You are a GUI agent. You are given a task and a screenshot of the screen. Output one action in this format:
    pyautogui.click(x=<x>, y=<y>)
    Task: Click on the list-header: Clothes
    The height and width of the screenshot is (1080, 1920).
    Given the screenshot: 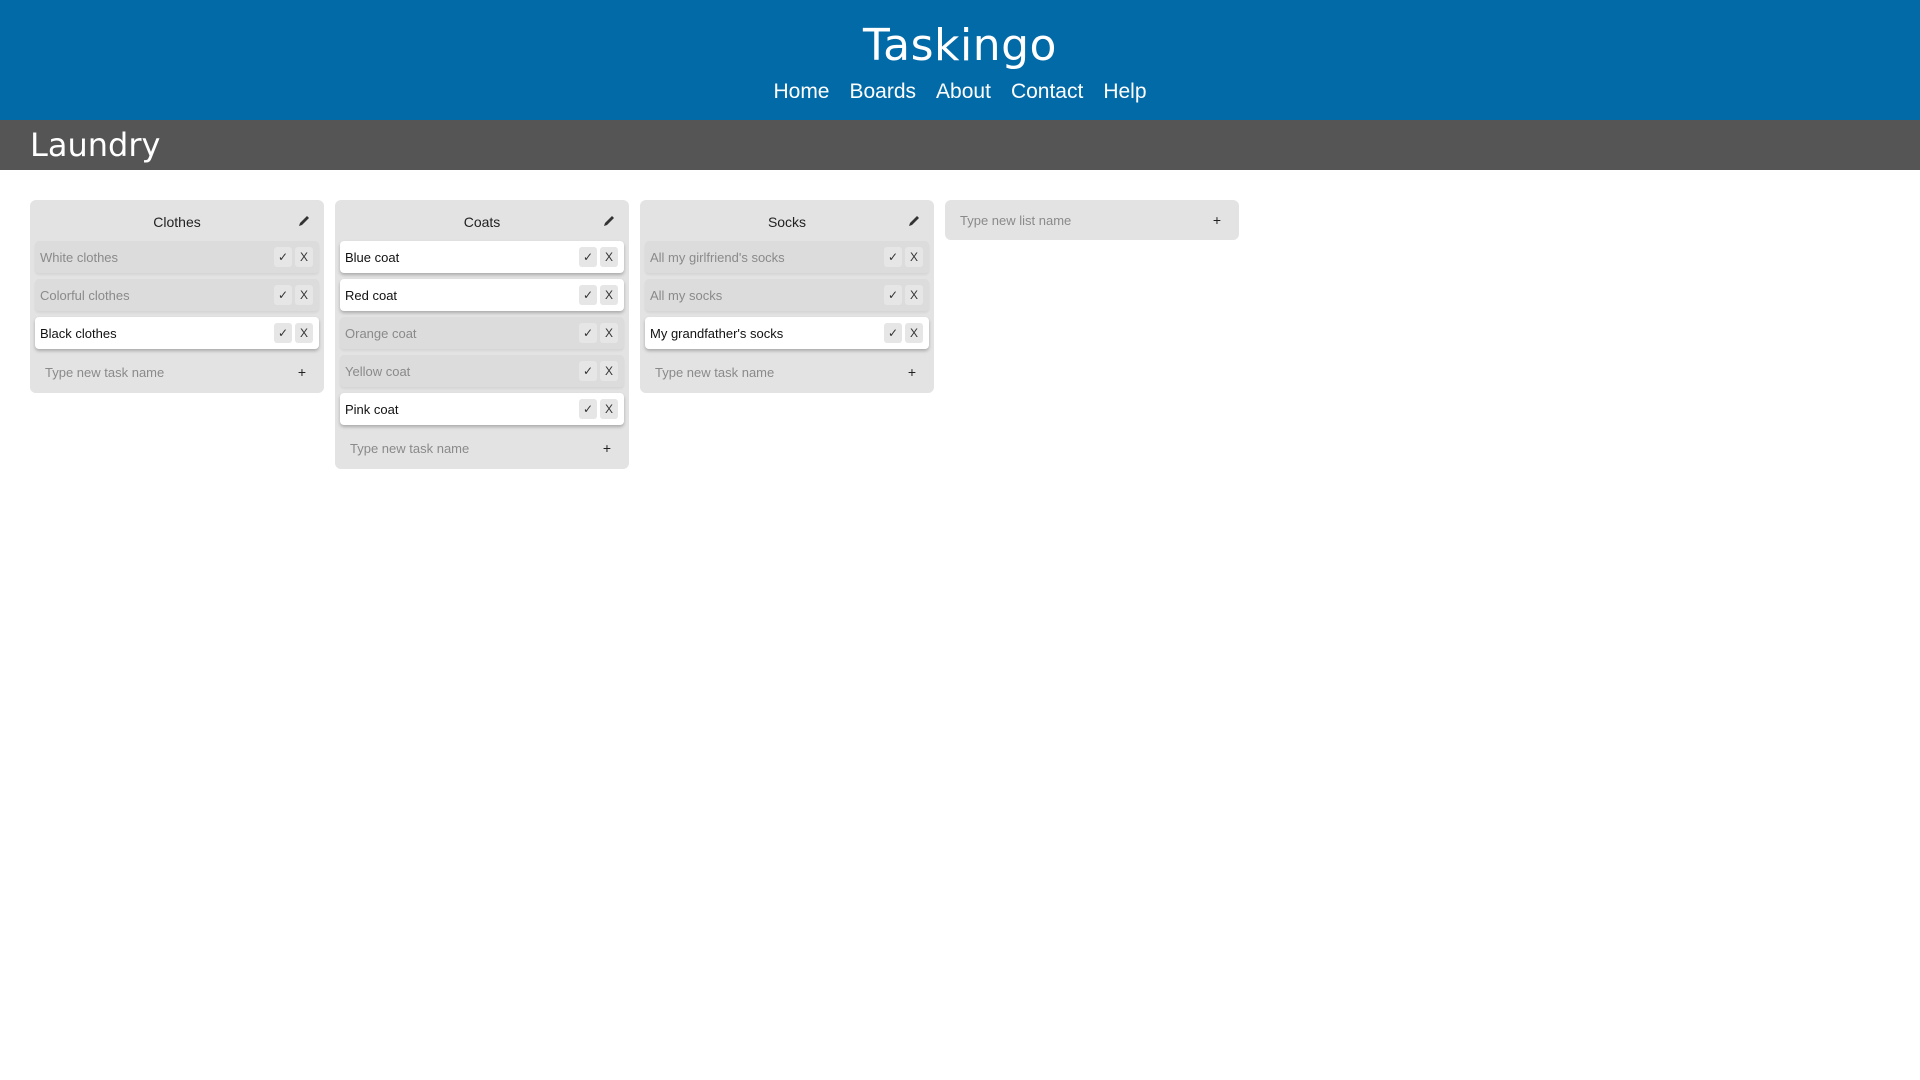 What is the action you would take?
    pyautogui.click(x=177, y=222)
    